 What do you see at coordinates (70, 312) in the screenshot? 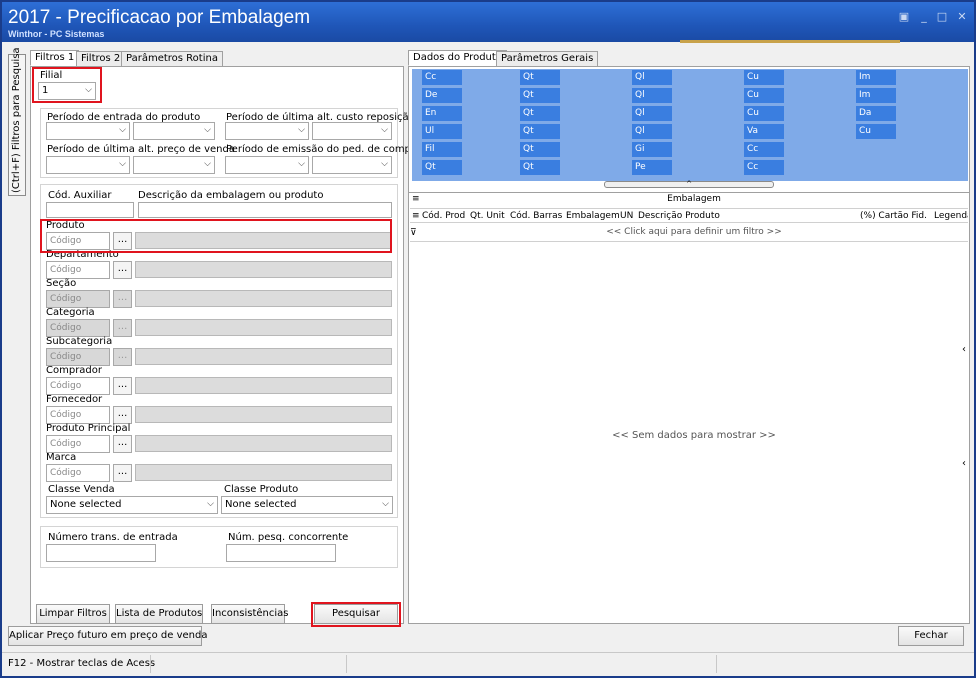
I see `lookup-3-label: Categoria` at bounding box center [70, 312].